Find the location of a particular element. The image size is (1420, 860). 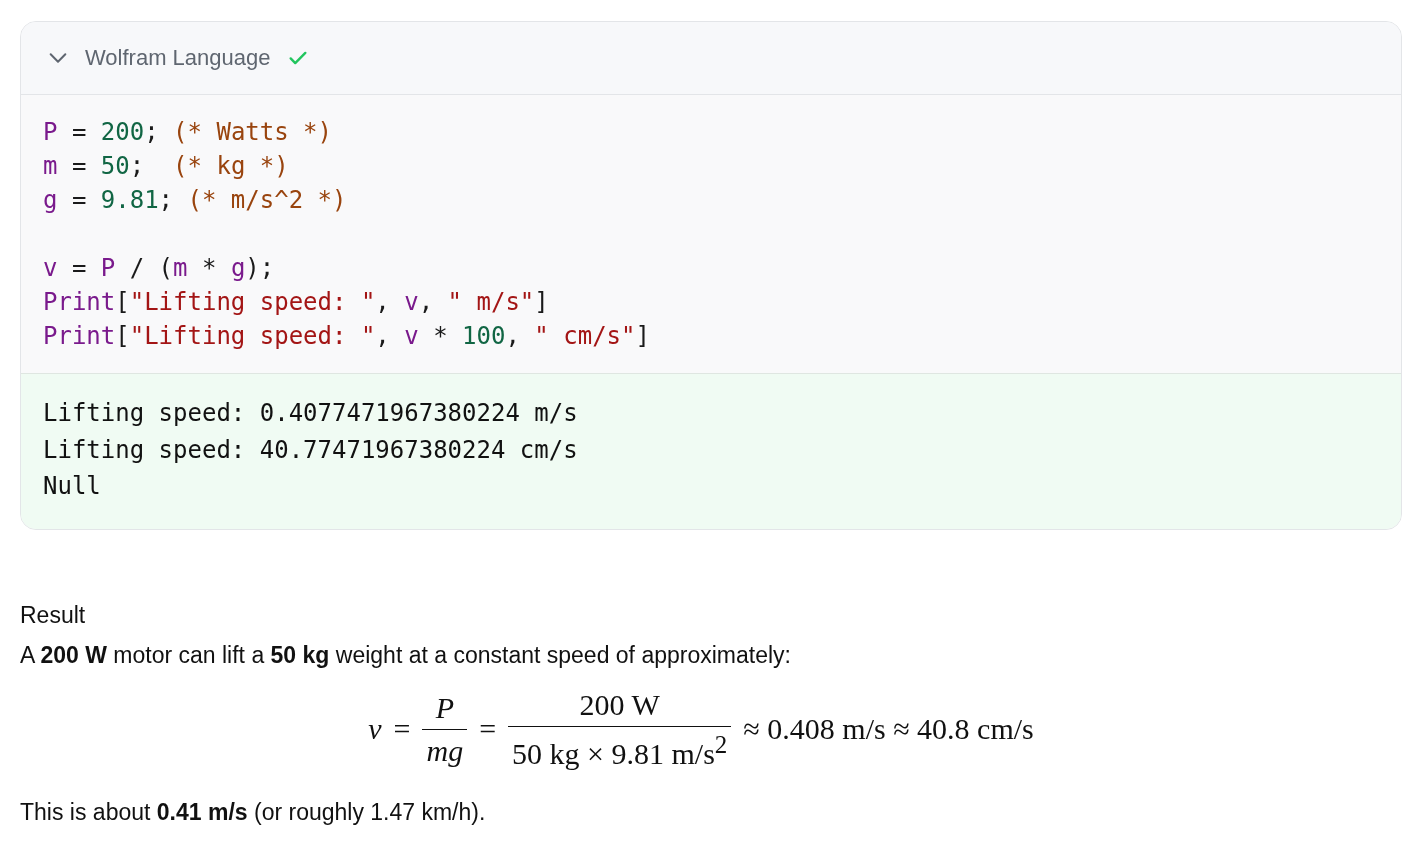

code-line: P = 200; (* Watts *) is located at coordinates (188, 132).